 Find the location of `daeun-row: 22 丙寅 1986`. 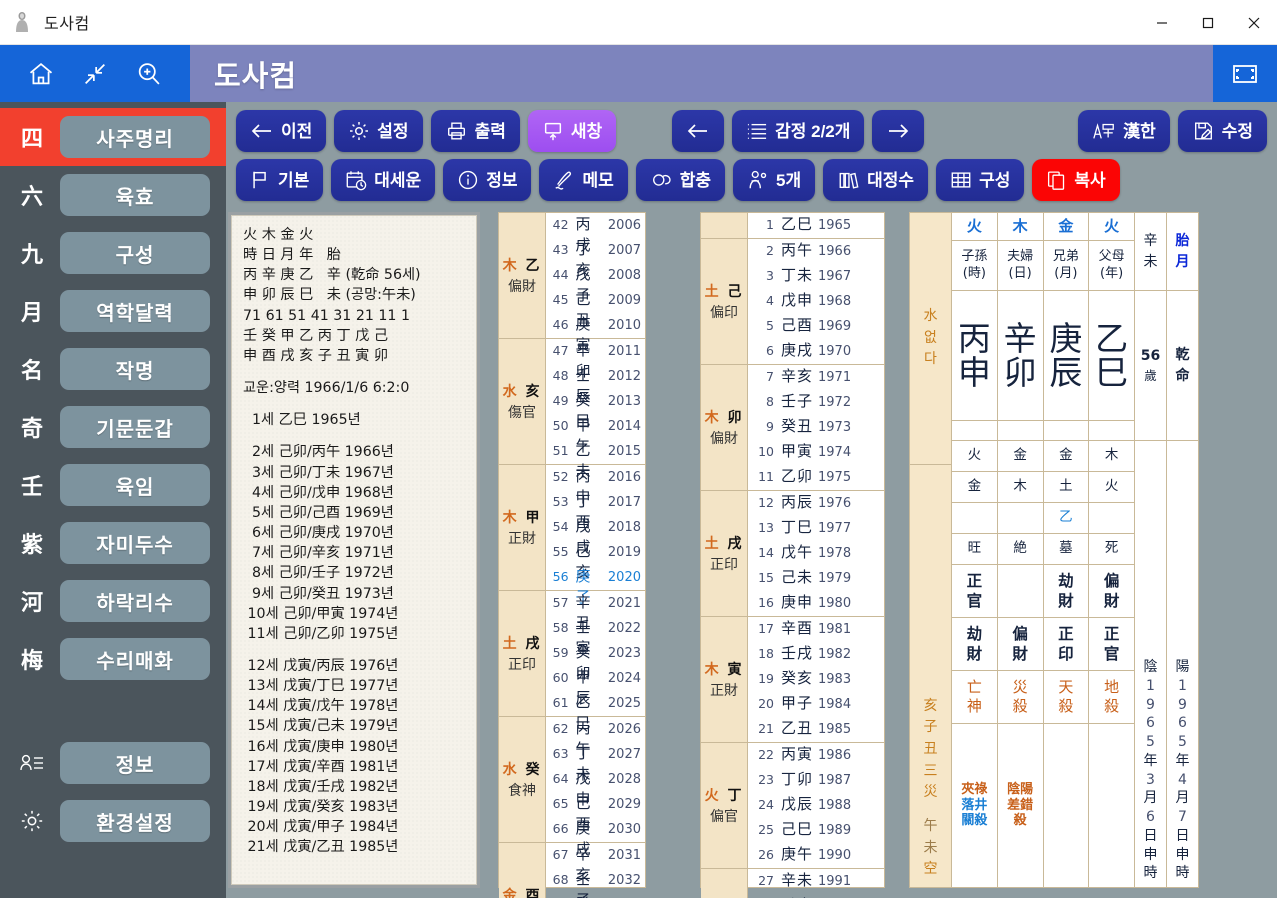

daeun-row: 22 丙寅 1986 is located at coordinates (816, 755).